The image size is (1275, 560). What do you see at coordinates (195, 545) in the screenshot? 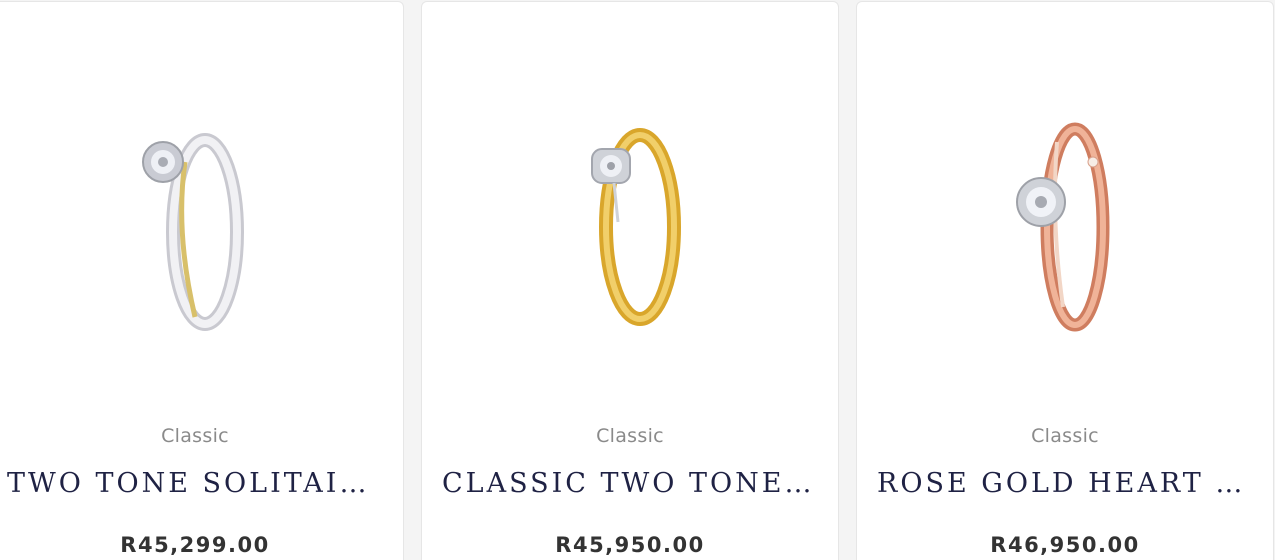
I see `product-price: R45,299.00` at bounding box center [195, 545].